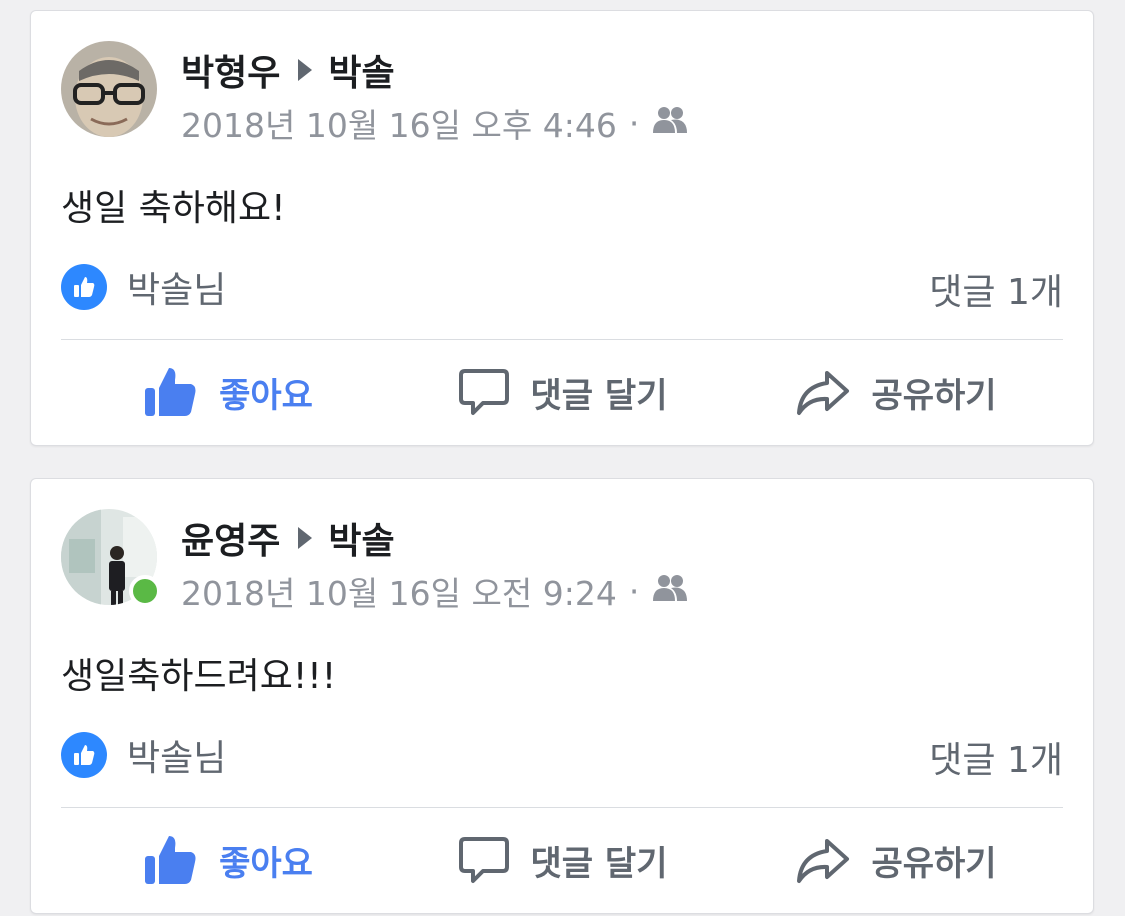 The height and width of the screenshot is (916, 1125). What do you see at coordinates (230, 70) in the screenshot?
I see `author-name: 박형우` at bounding box center [230, 70].